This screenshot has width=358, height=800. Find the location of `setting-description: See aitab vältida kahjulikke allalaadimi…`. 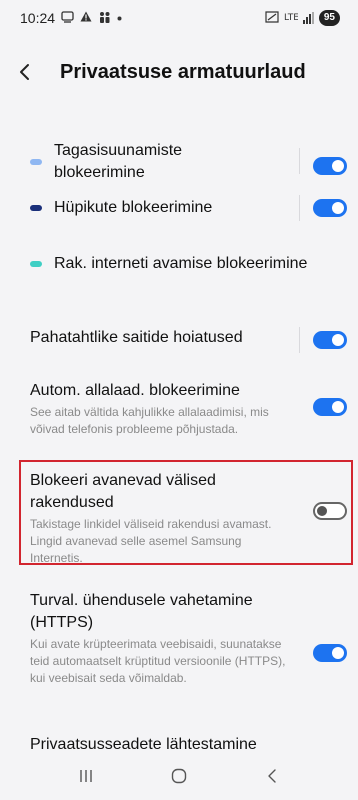

setting-description: See aitab vältida kahjulikke allalaadimi… is located at coordinates (149, 420).